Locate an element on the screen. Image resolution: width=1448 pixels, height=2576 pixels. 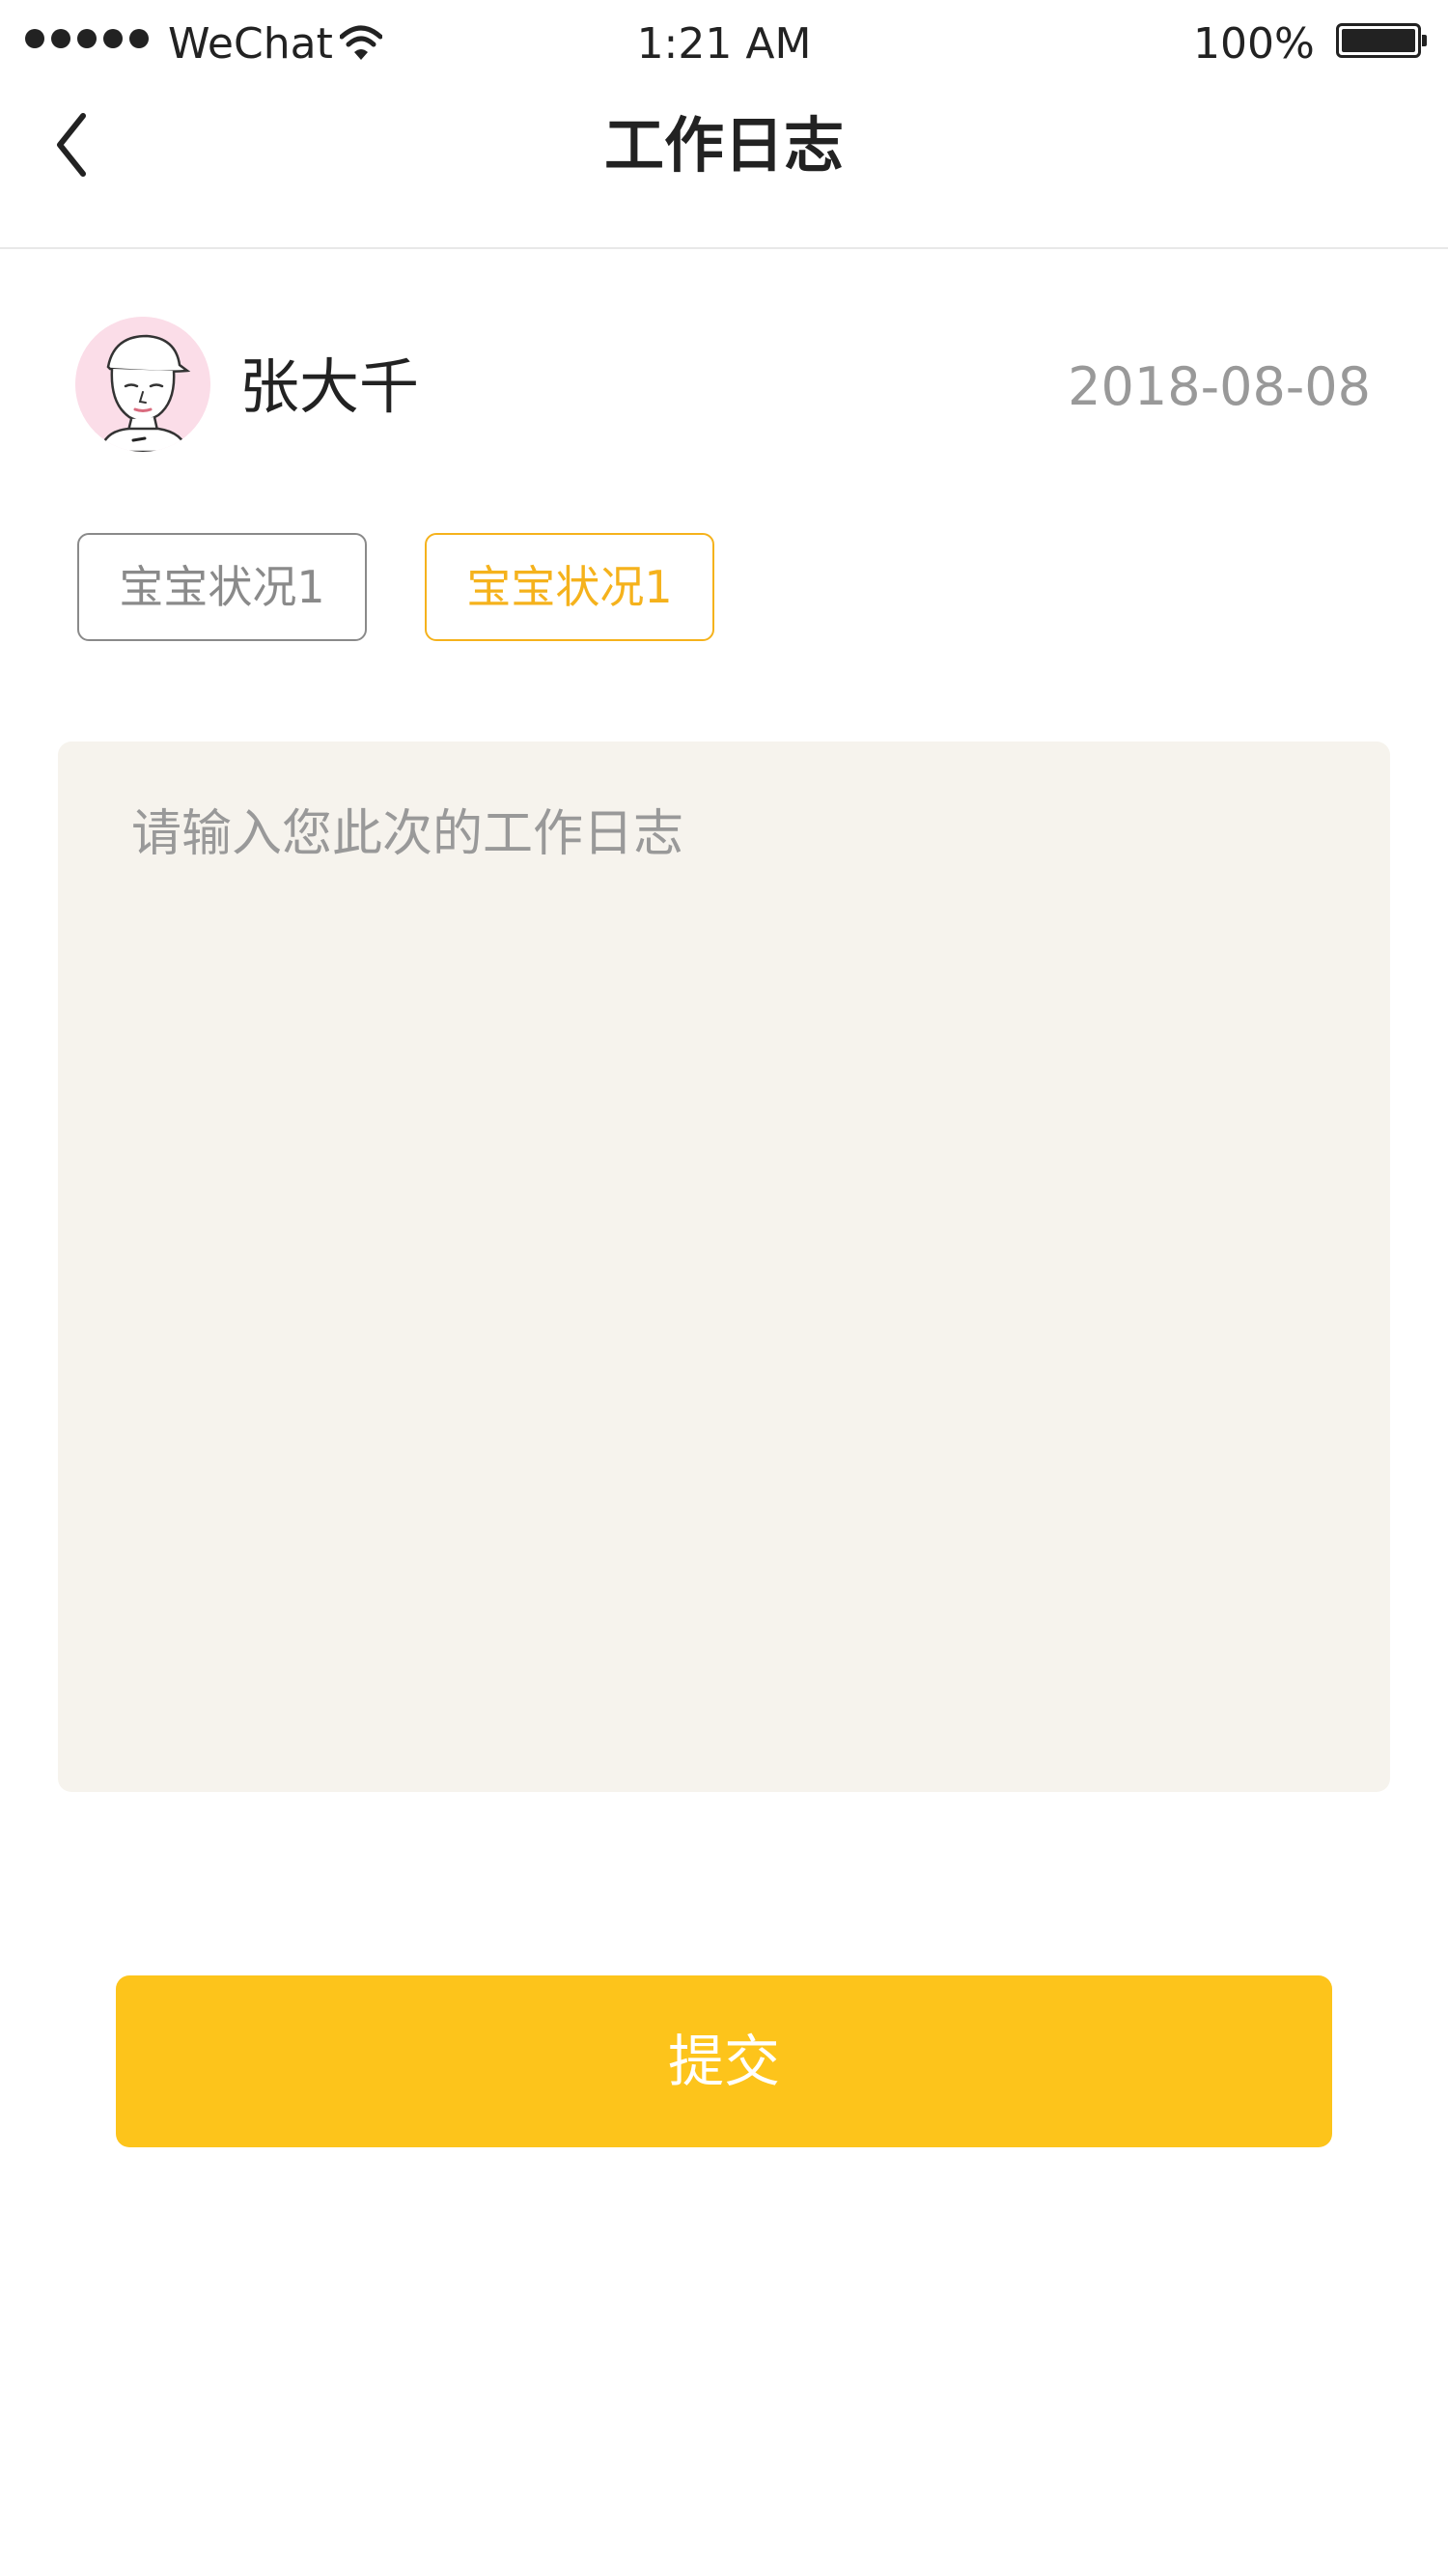
avatar is located at coordinates (143, 385).